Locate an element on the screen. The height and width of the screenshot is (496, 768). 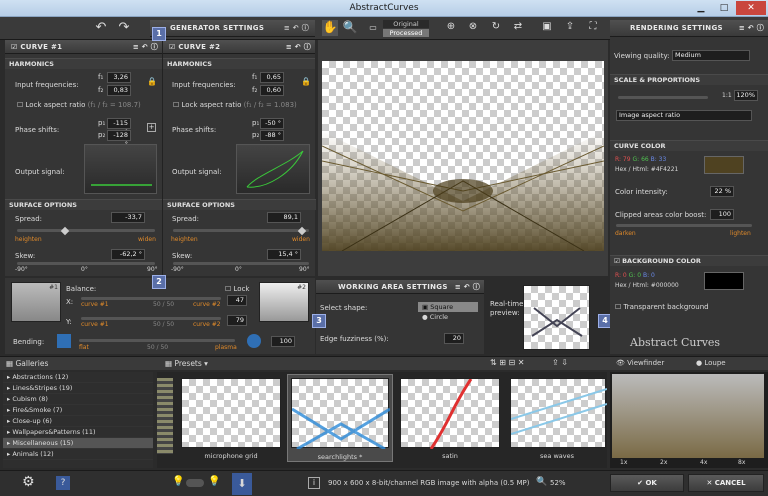
viewfinder-image is located at coordinates (688, 416).